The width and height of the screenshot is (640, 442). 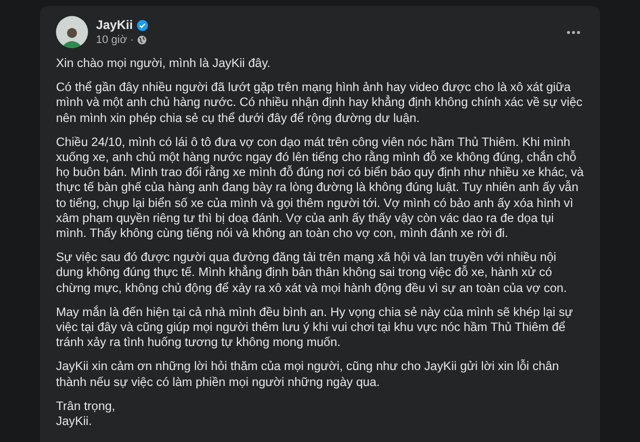 What do you see at coordinates (74, 422) in the screenshot?
I see `signoff-line: JayKii.` at bounding box center [74, 422].